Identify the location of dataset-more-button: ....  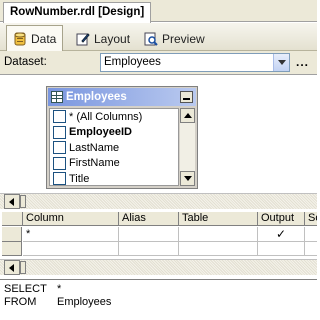
(302, 62).